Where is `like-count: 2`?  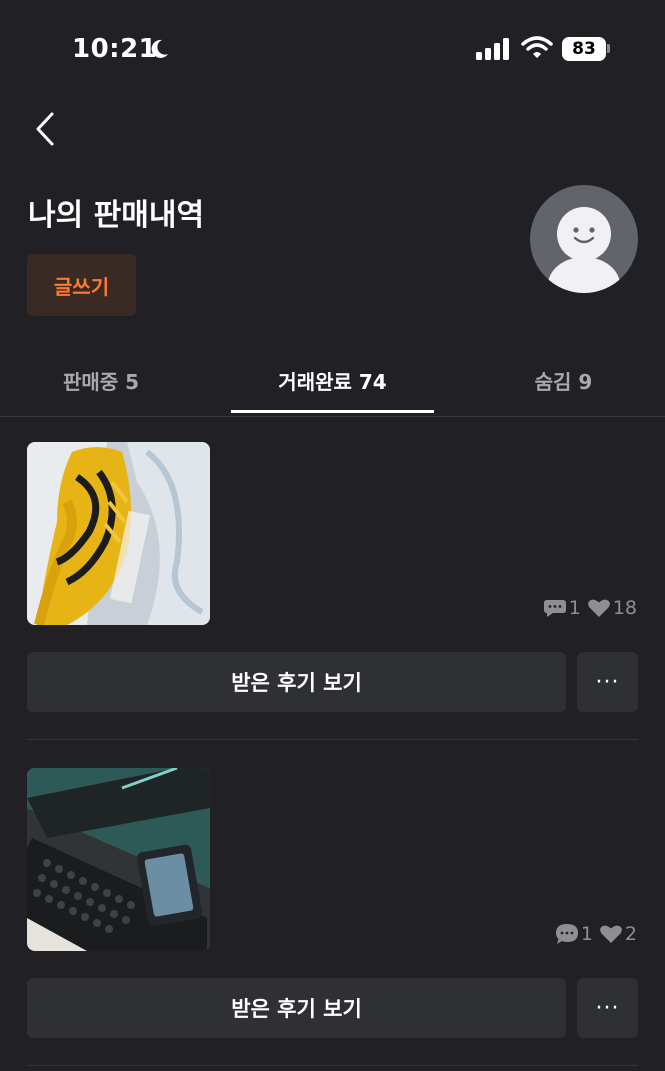 like-count: 2 is located at coordinates (630, 934).